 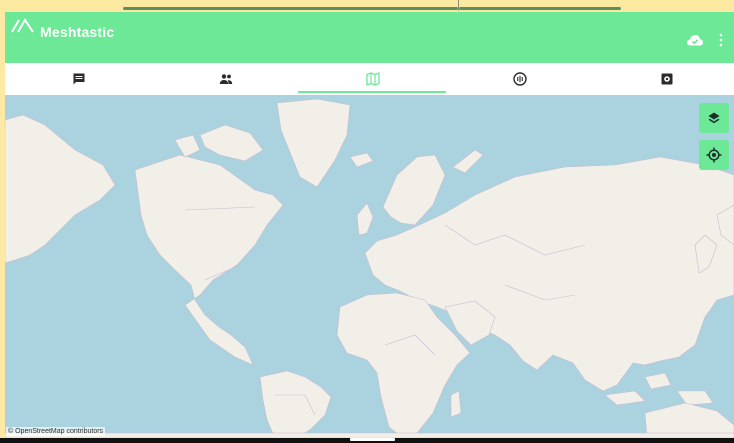 I want to click on tab-nodes, so click(x=225, y=79).